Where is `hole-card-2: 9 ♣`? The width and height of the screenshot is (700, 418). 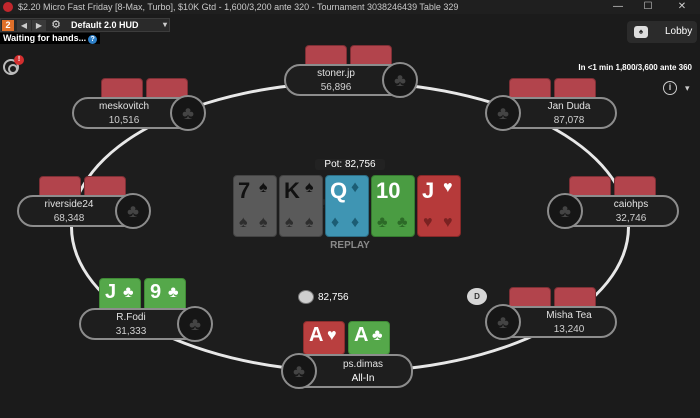
hole-card-2: 9 ♣ is located at coordinates (165, 295).